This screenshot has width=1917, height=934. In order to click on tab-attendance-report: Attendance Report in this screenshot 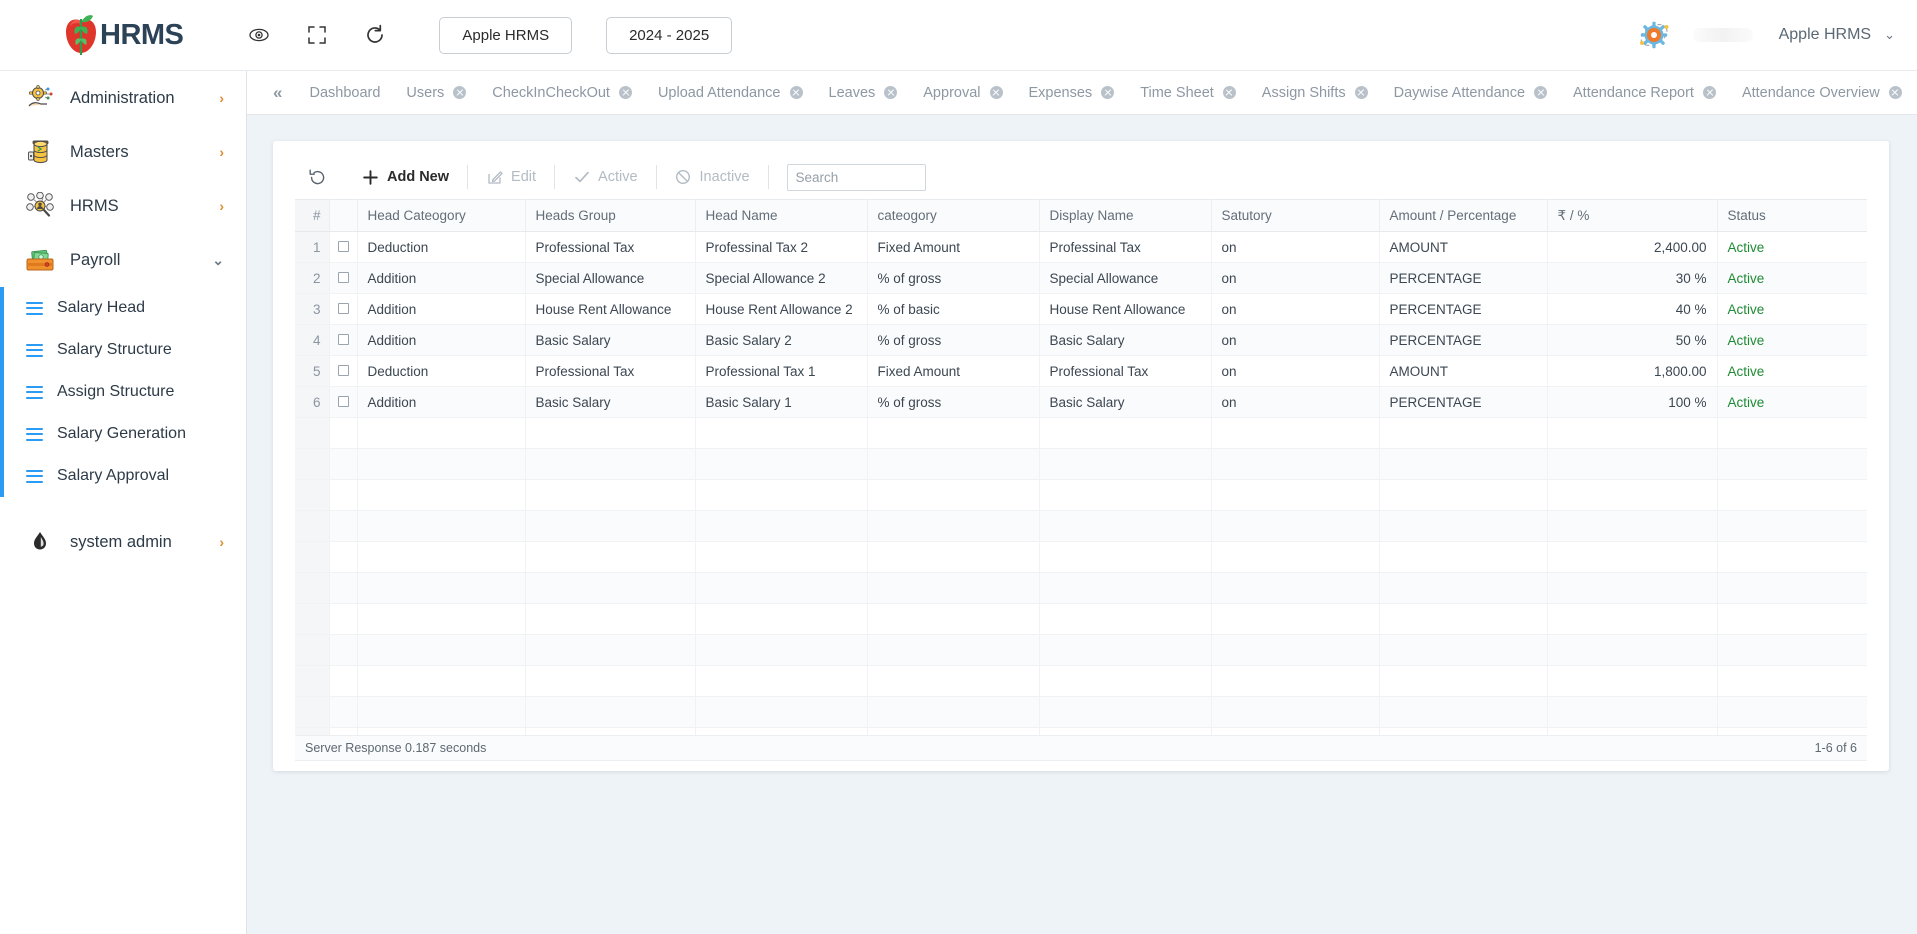, I will do `click(1644, 93)`.